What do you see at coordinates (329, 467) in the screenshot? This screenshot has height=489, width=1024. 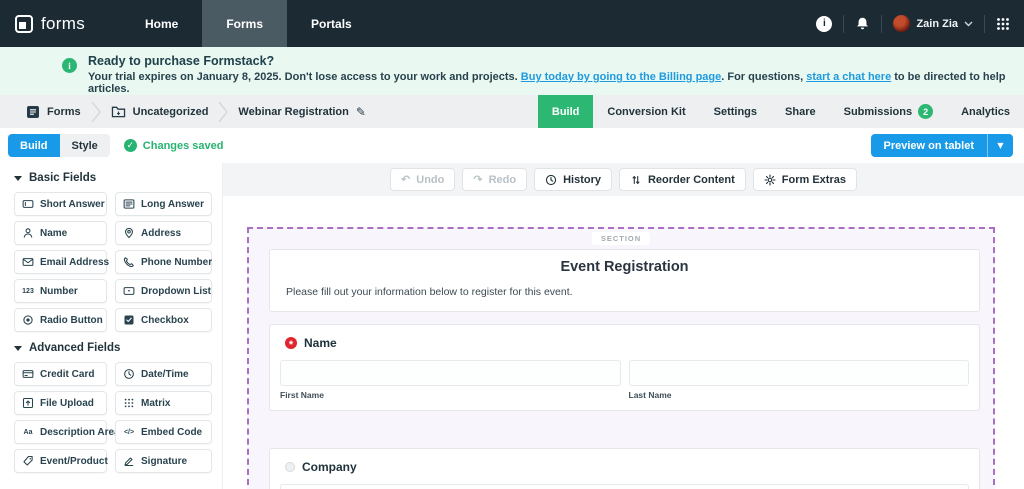 I see `company-field-label: Company` at bounding box center [329, 467].